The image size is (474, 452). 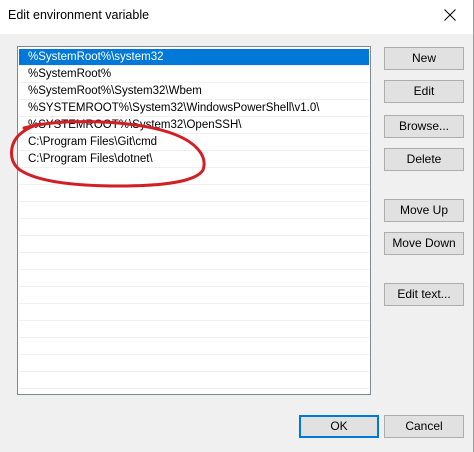 I want to click on cancel-button: Cancel, so click(x=424, y=426).